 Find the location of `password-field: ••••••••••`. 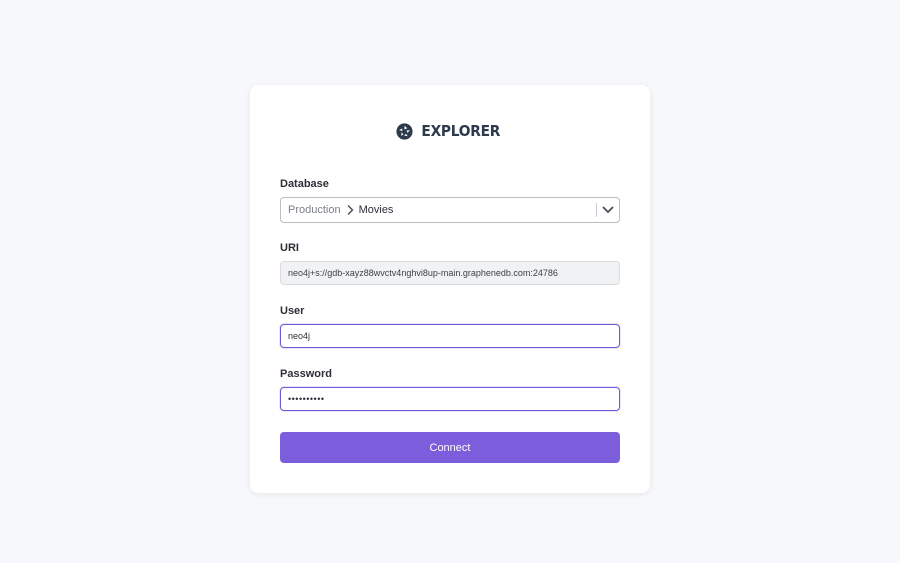

password-field: •••••••••• is located at coordinates (450, 399).